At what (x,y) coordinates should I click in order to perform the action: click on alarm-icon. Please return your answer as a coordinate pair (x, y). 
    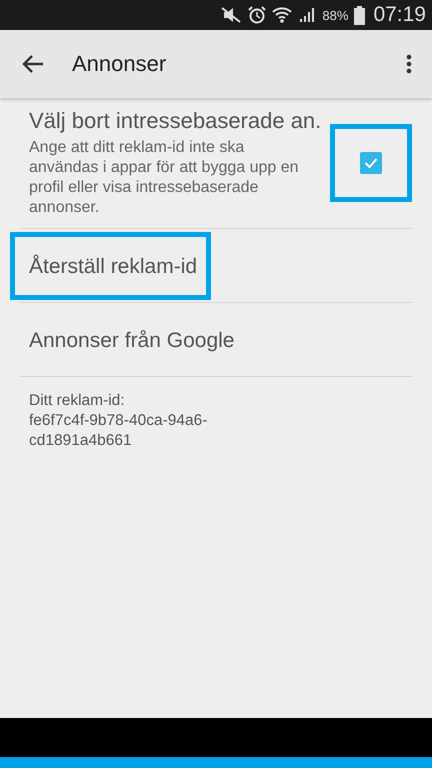
    Looking at the image, I should click on (257, 15).